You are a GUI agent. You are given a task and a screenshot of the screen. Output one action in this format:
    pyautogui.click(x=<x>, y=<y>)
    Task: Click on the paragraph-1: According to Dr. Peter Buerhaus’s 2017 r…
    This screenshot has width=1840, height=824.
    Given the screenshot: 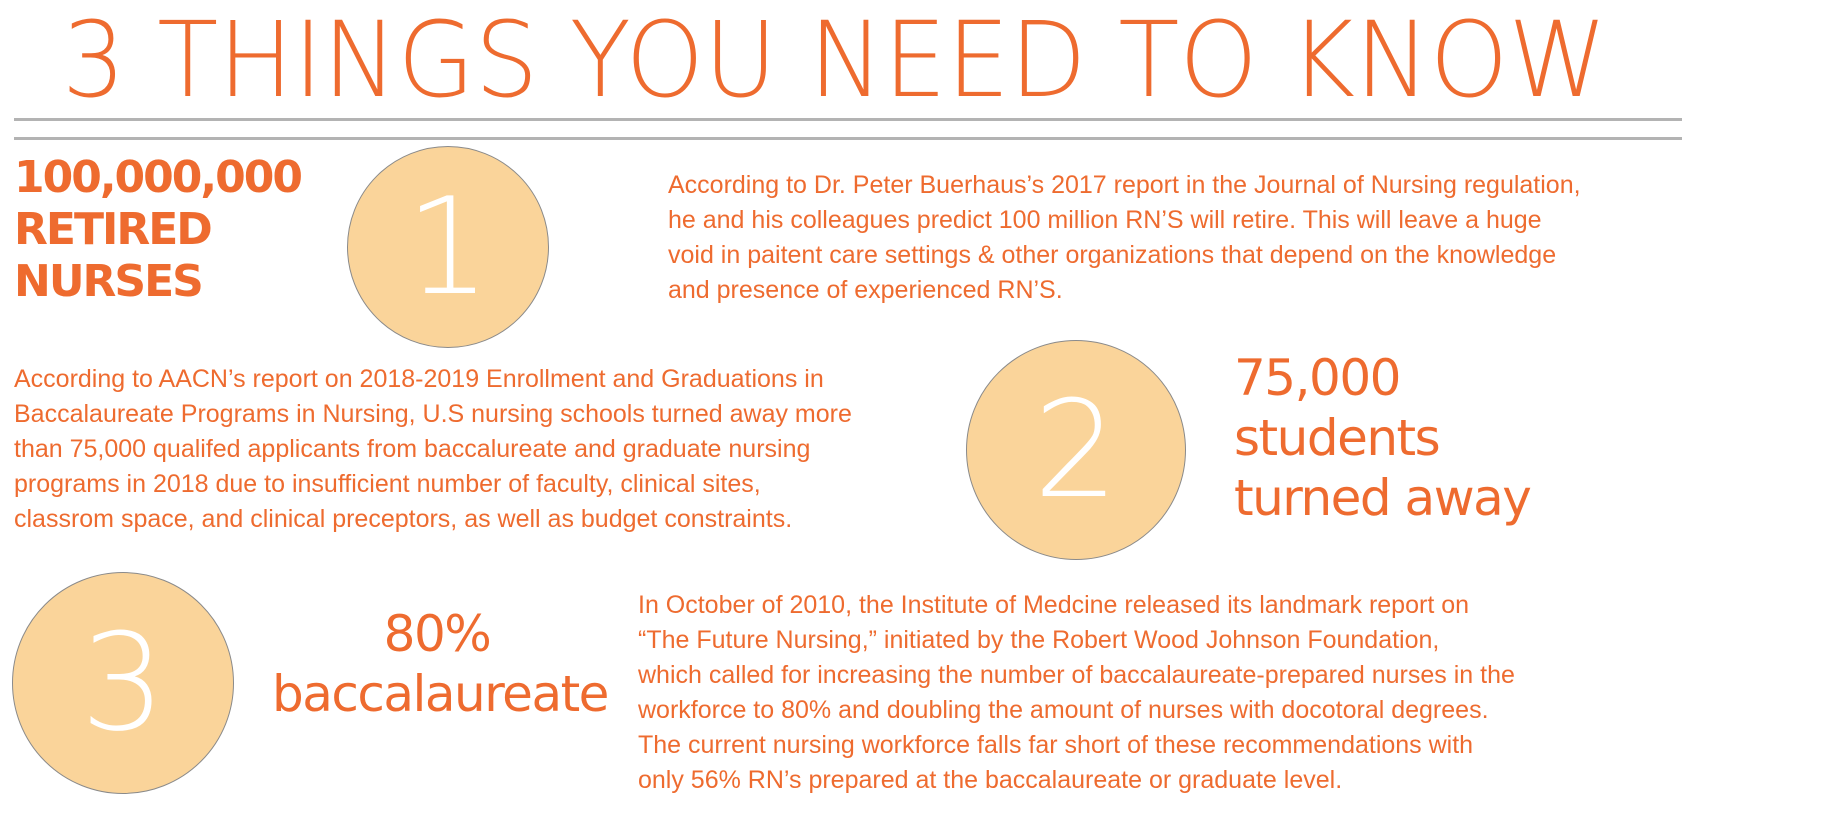 What is the action you would take?
    pyautogui.click(x=1124, y=238)
    